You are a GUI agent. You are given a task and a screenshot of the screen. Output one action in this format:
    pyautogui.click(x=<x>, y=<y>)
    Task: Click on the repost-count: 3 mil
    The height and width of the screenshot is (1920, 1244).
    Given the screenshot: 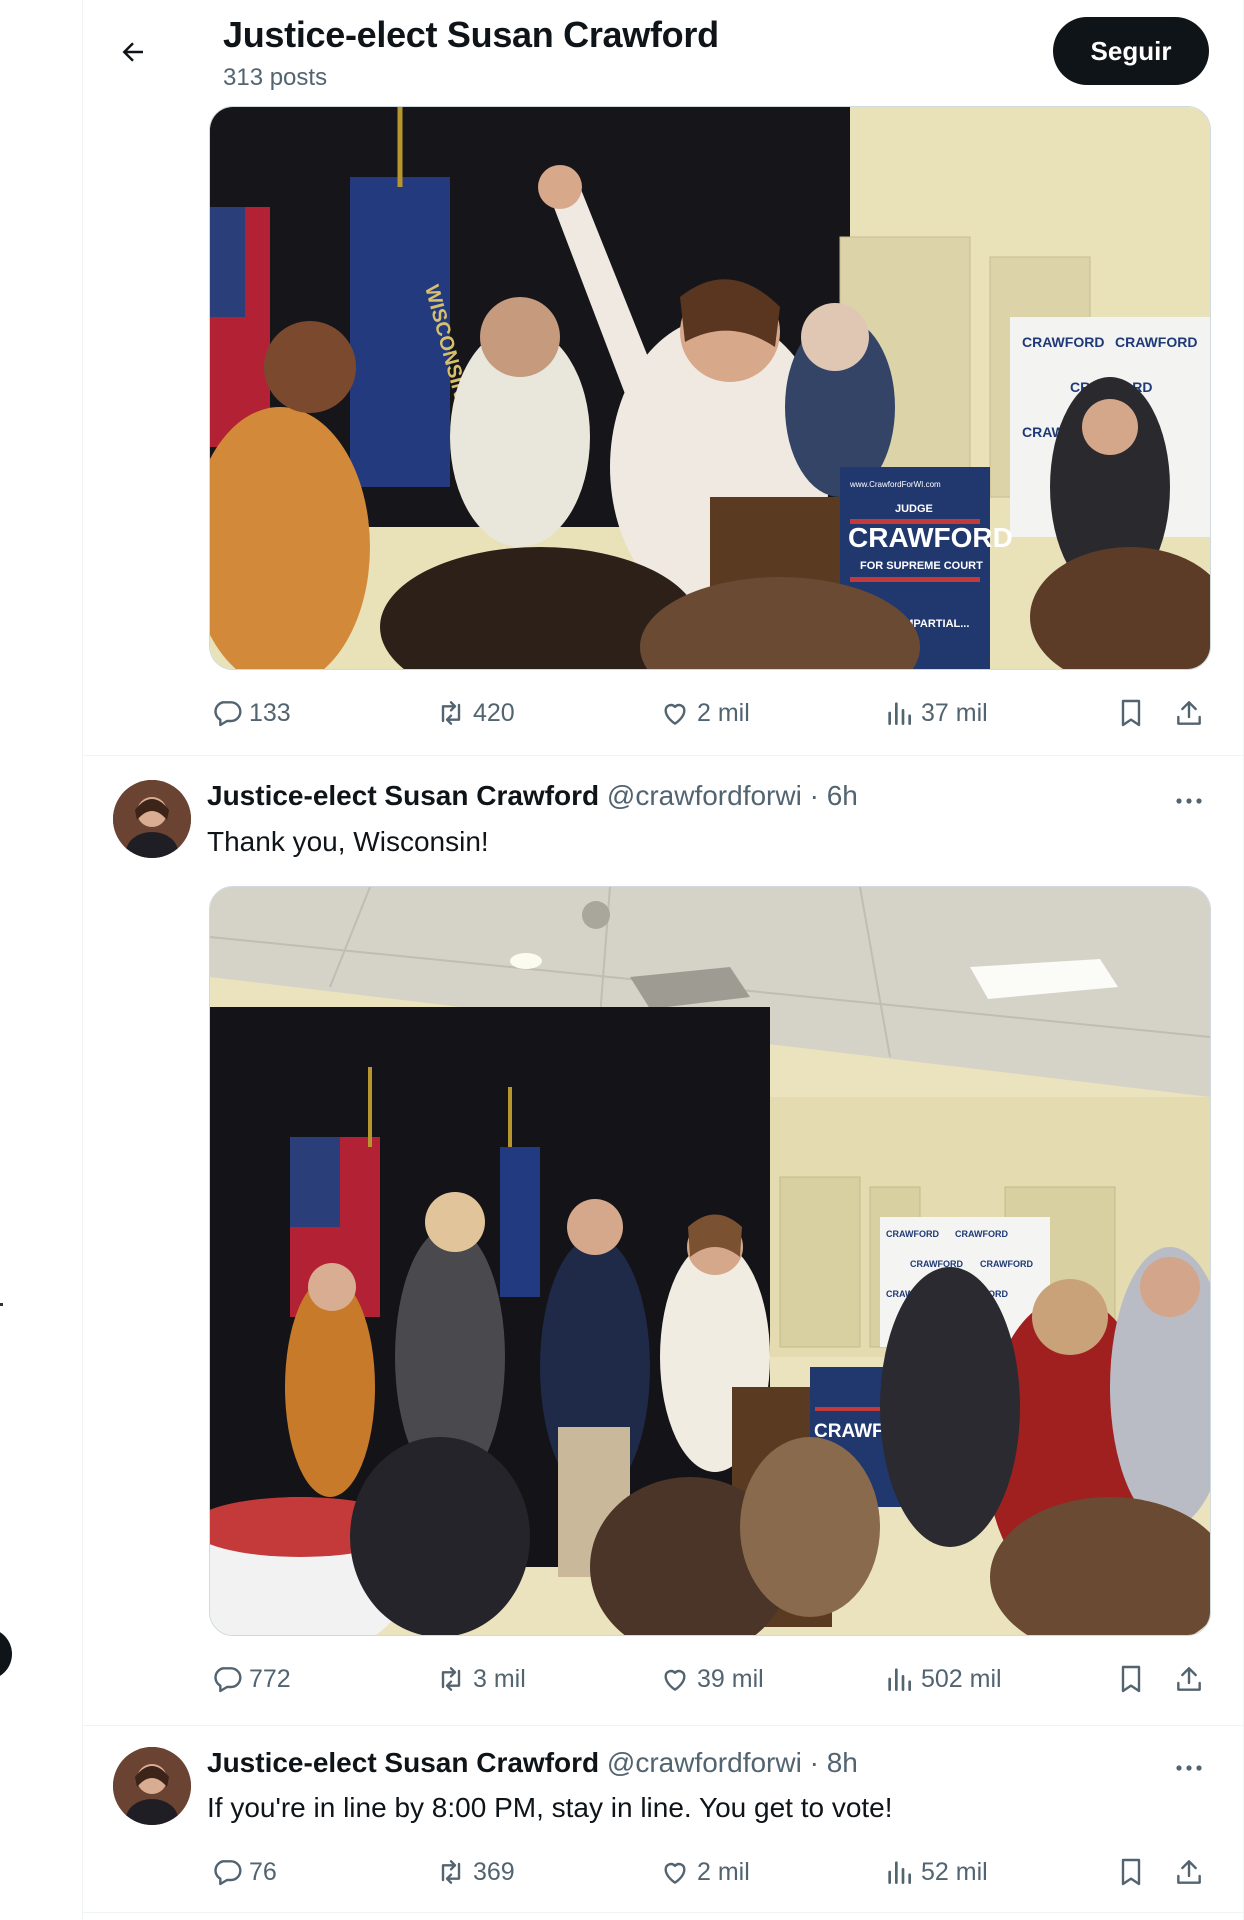 What is the action you would take?
    pyautogui.click(x=499, y=1678)
    